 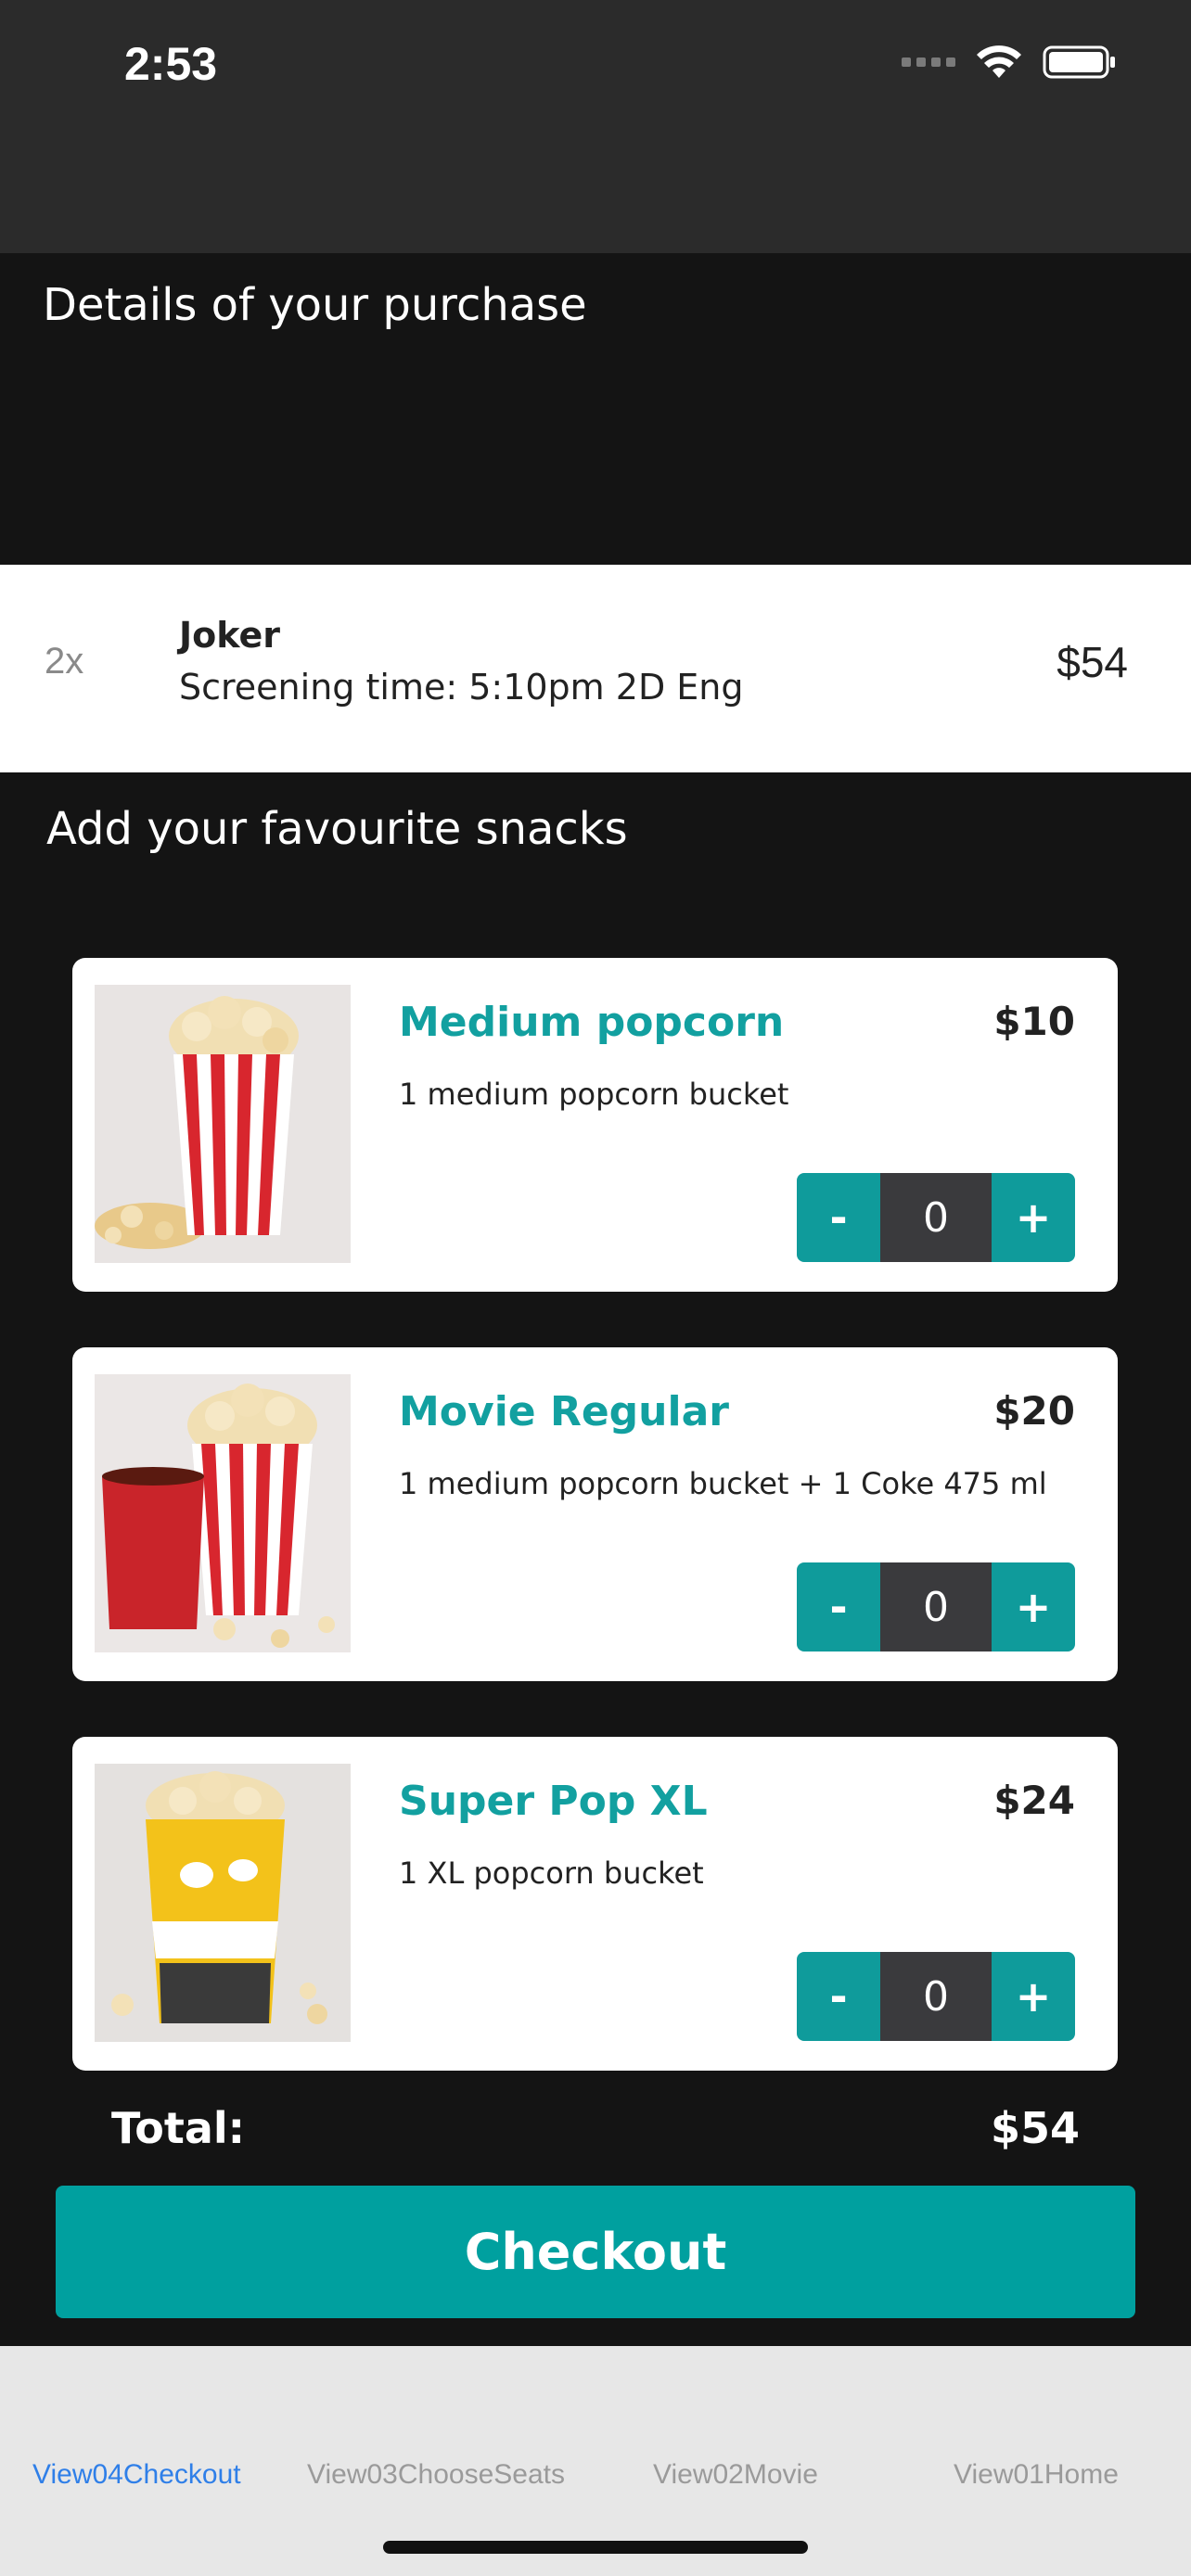 What do you see at coordinates (1079, 62) in the screenshot?
I see `battery-icon` at bounding box center [1079, 62].